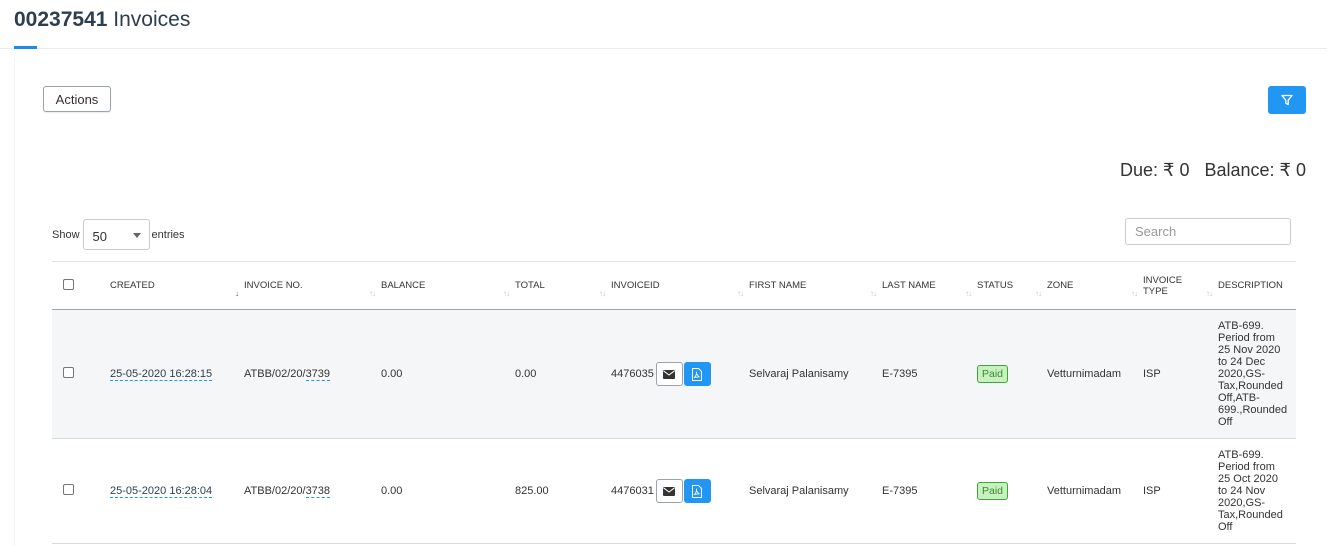 This screenshot has height=546, width=1327. I want to click on column-header-balance: BALANCE ↑↓, so click(448, 285).